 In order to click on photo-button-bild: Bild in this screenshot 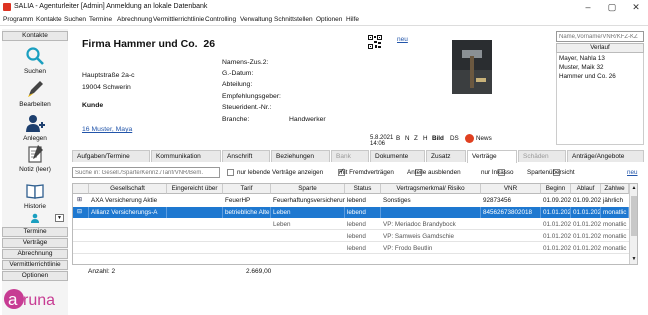, I will do `click(438, 138)`.